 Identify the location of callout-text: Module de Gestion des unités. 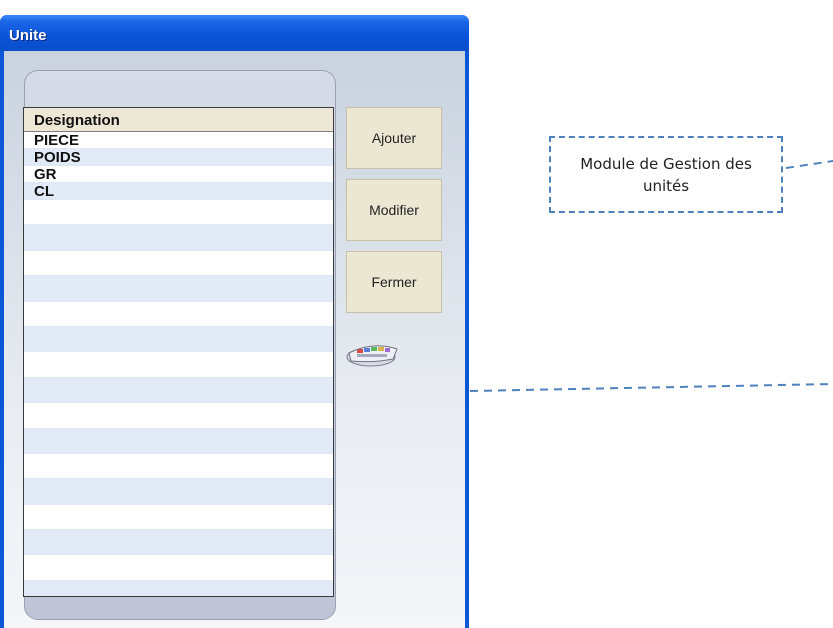
(666, 174).